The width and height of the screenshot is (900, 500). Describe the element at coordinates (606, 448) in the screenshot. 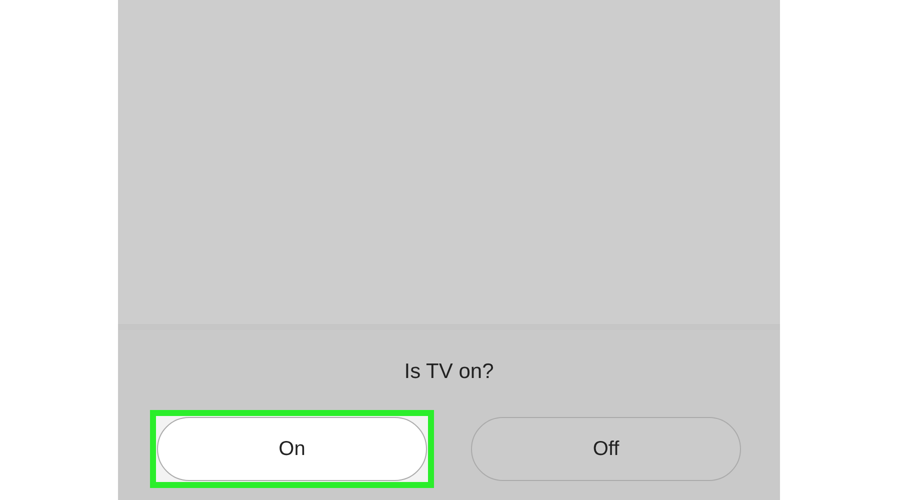

I see `answer-button: Off` at that location.